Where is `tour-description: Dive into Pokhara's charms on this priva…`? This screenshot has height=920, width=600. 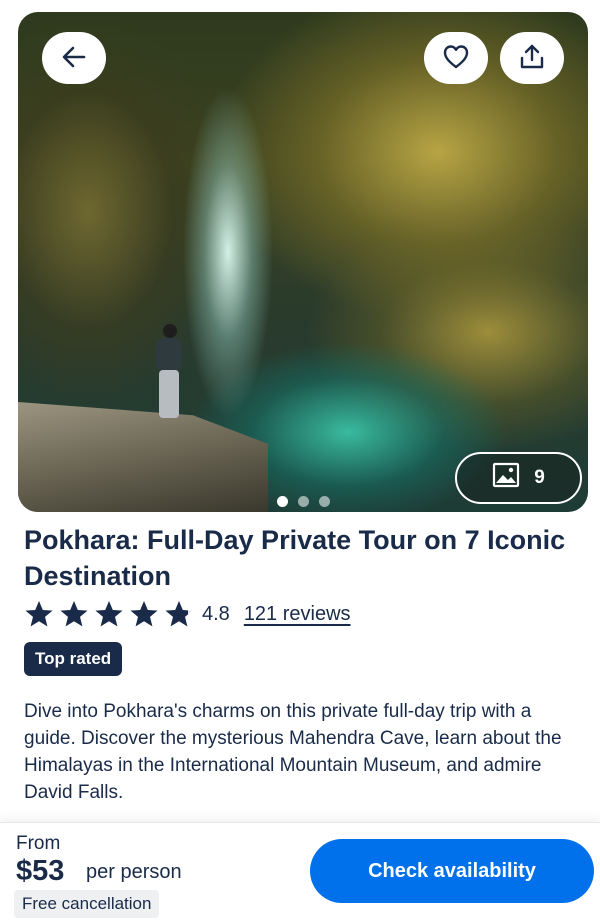
tour-description: Dive into Pokhara's charms on this priva… is located at coordinates (293, 752).